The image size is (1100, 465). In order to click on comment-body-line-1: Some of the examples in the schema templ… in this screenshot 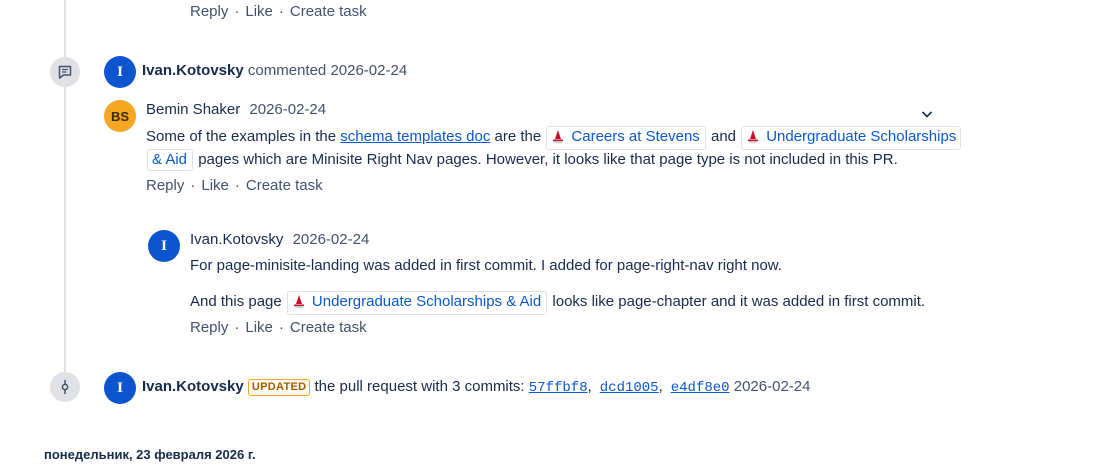, I will do `click(554, 138)`.